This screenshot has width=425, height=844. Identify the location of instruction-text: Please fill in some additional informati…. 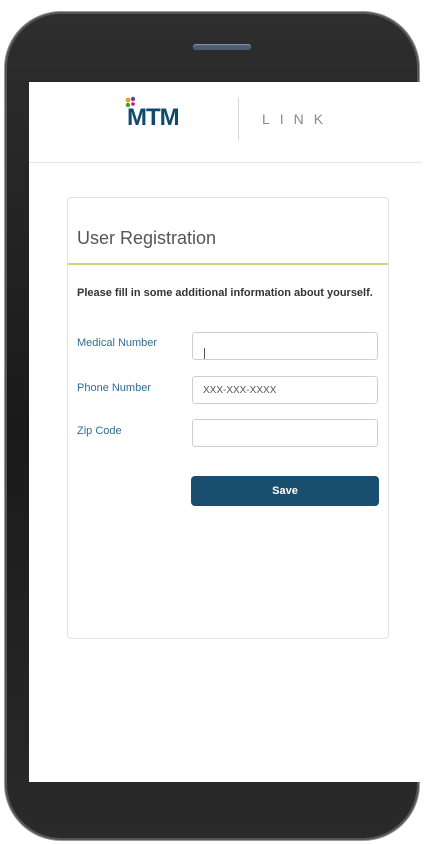
(225, 293).